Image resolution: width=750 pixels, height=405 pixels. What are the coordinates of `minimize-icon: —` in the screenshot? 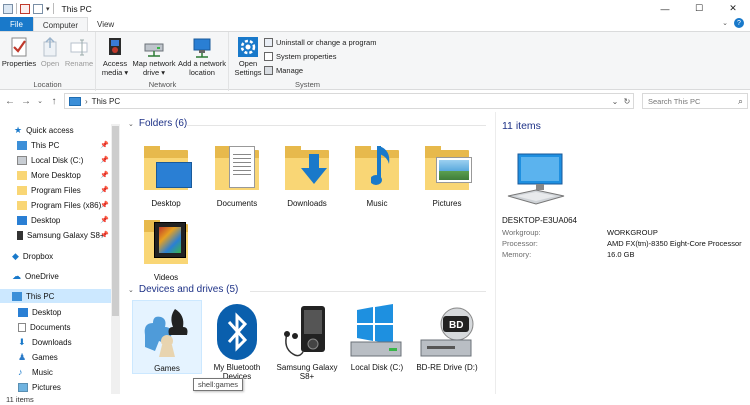 It's located at (665, 8).